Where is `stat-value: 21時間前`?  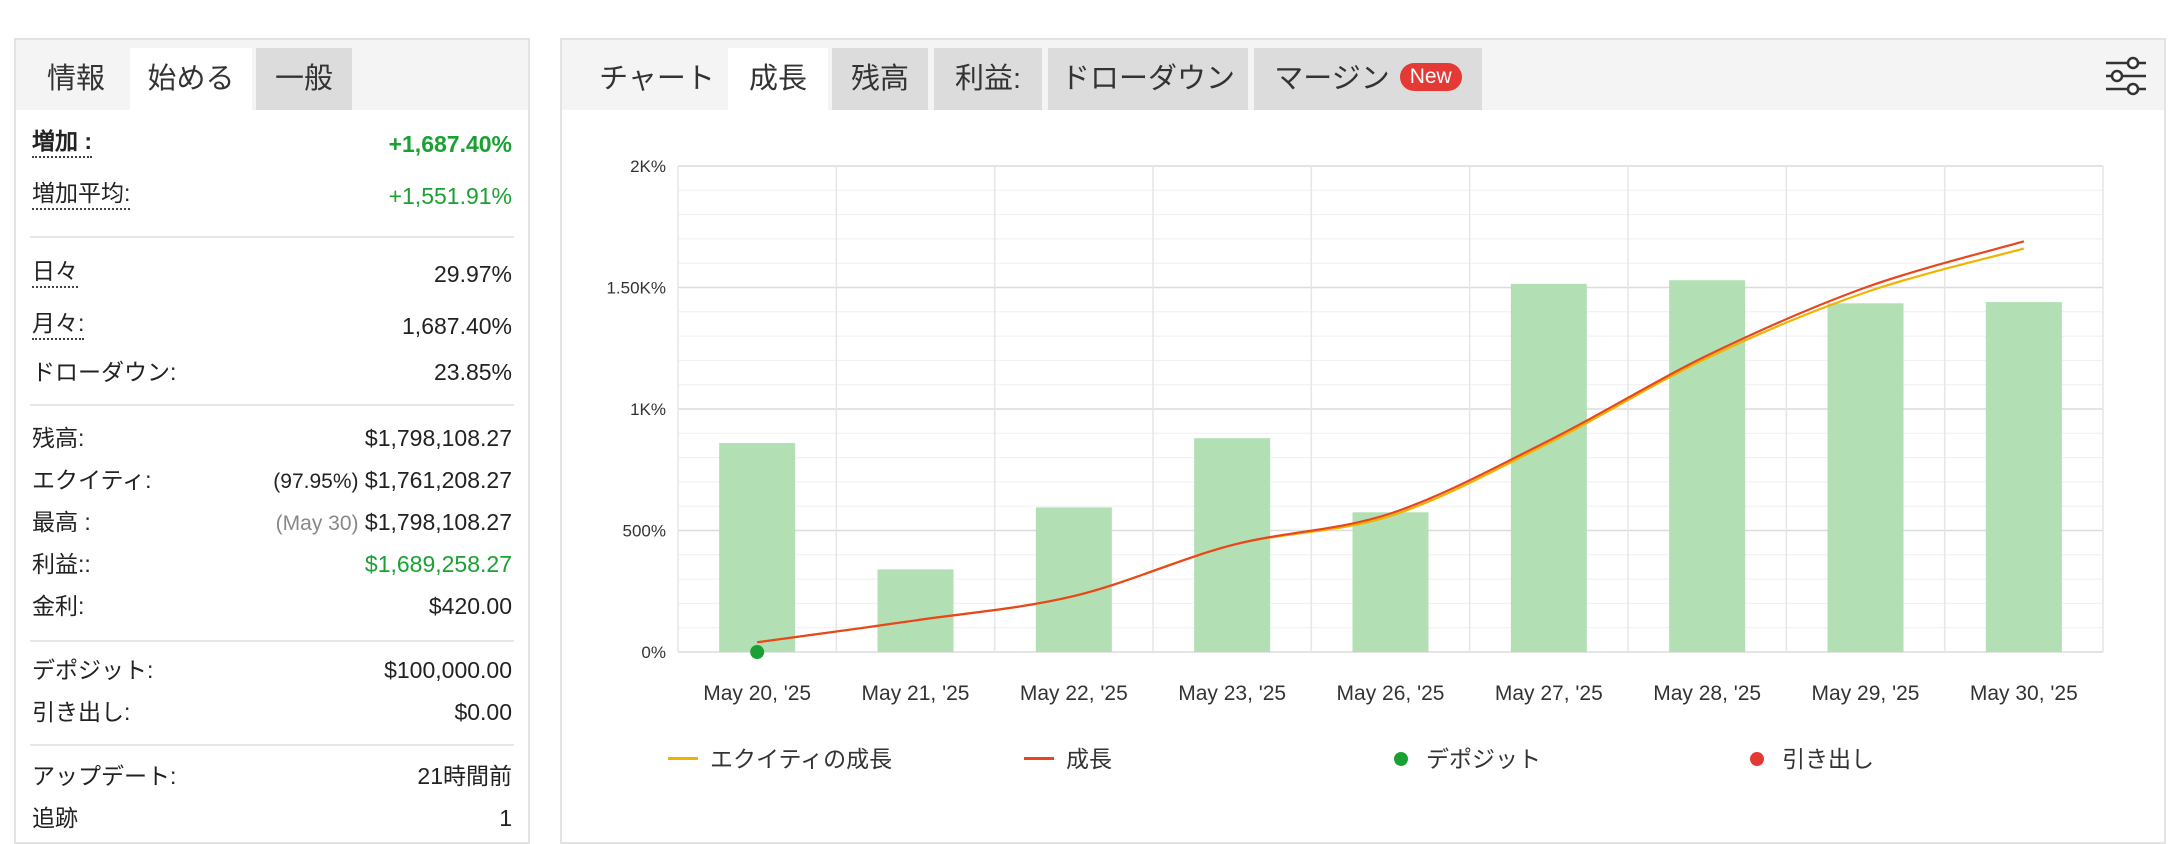 stat-value: 21時間前 is located at coordinates (464, 776).